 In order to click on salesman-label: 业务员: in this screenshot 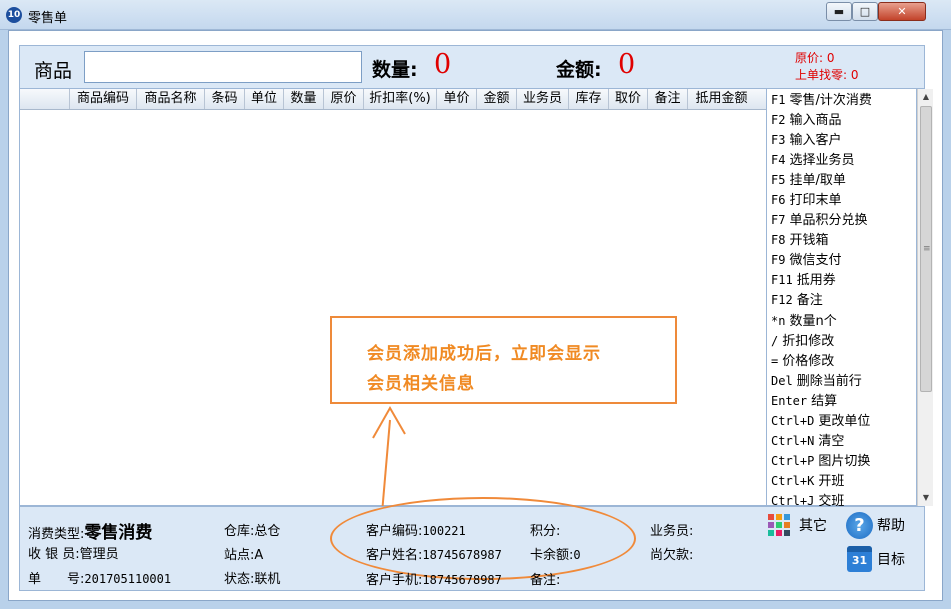, I will do `click(672, 531)`.